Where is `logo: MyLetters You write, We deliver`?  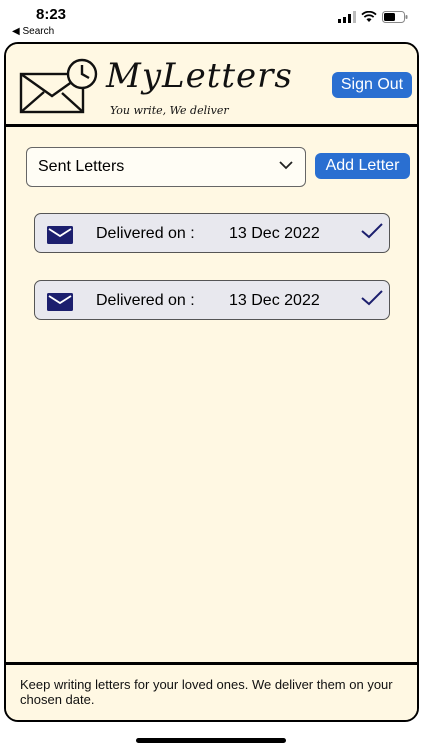
logo: MyLetters You write, We deliver is located at coordinates (155, 86).